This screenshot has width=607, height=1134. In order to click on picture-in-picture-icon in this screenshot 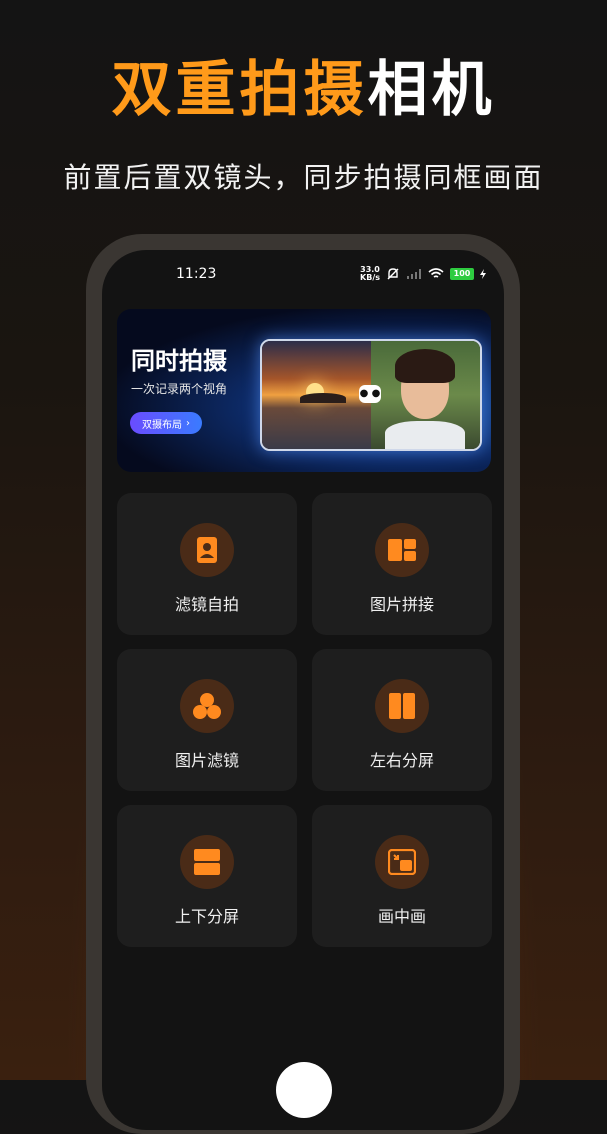, I will do `click(402, 862)`.